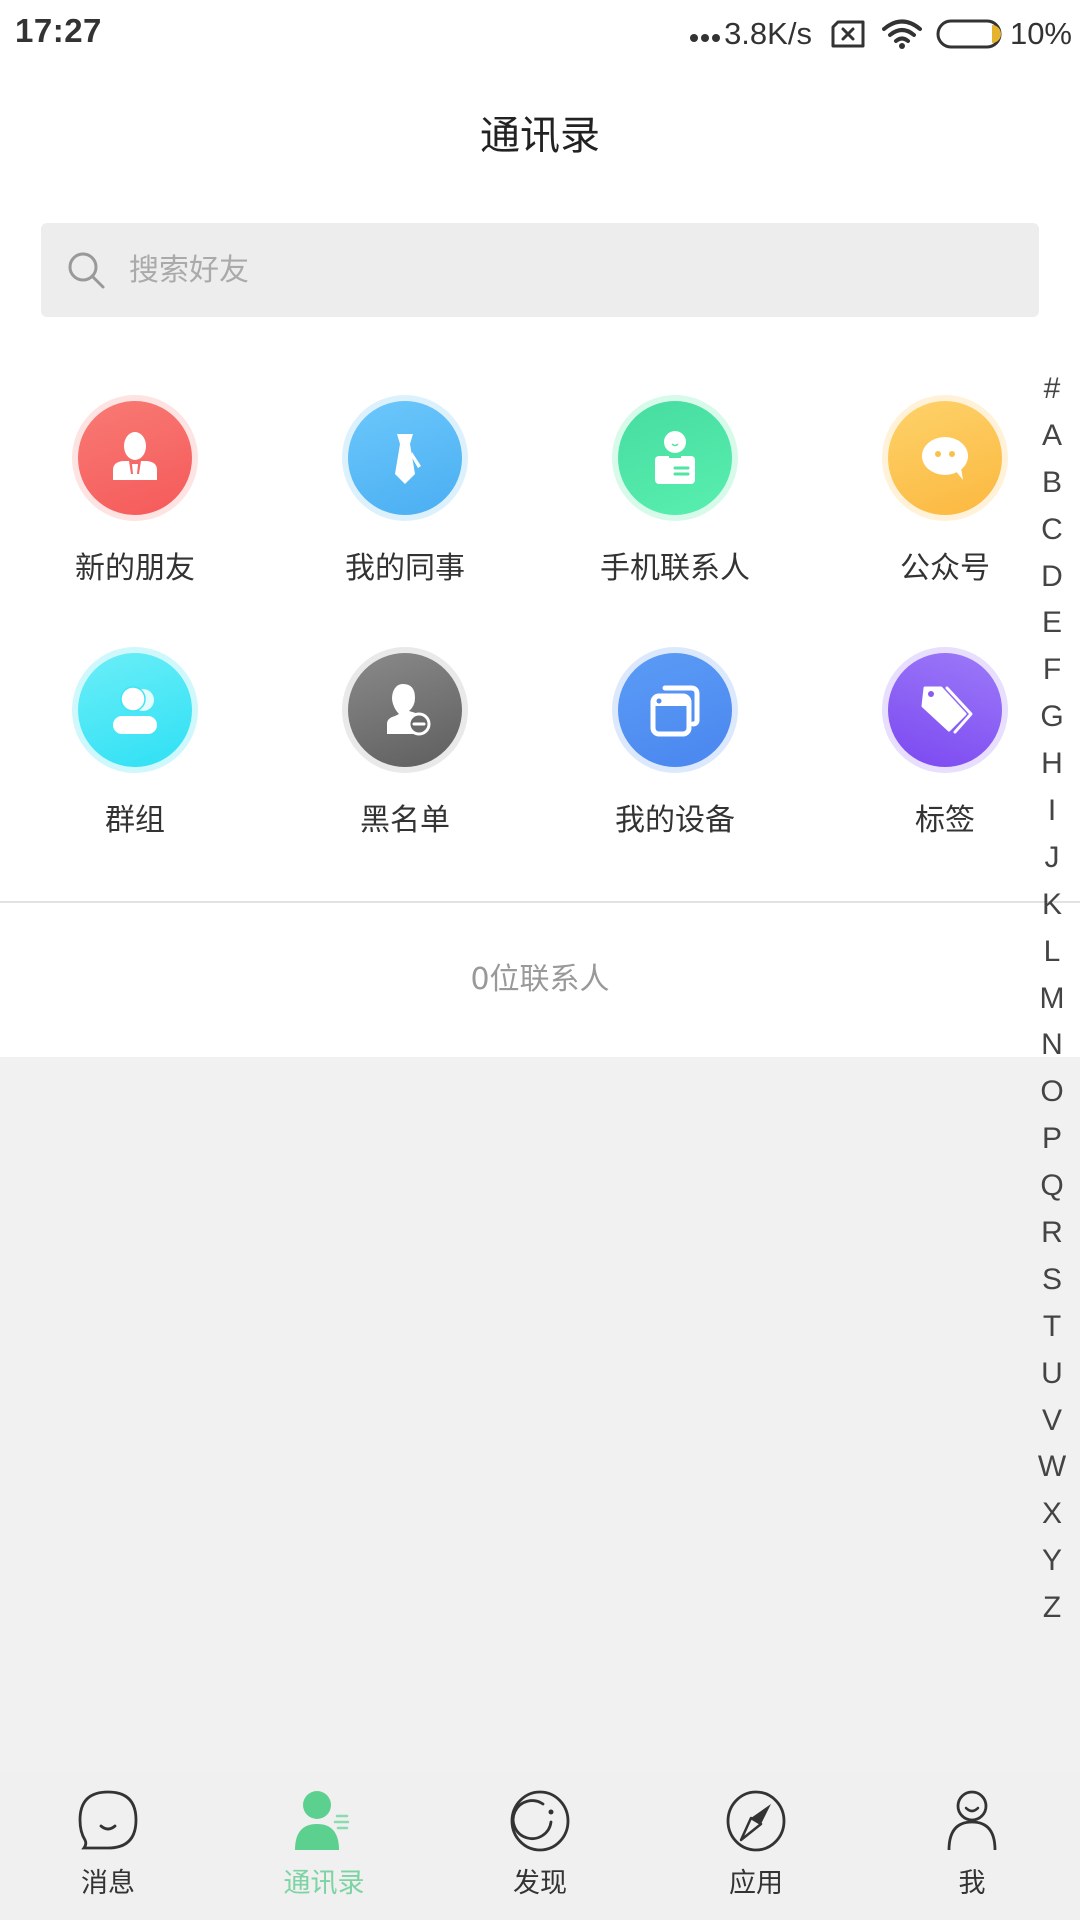  I want to click on index-letter: I, so click(1052, 811).